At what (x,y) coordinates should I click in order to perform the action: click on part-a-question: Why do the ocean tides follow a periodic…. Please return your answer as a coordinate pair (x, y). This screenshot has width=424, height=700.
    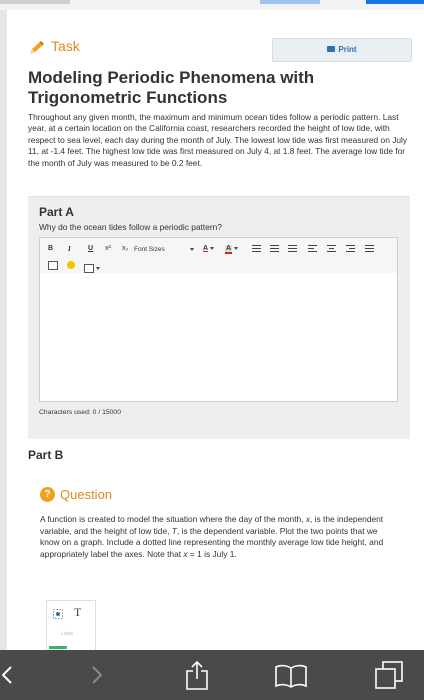
    Looking at the image, I should click on (130, 227).